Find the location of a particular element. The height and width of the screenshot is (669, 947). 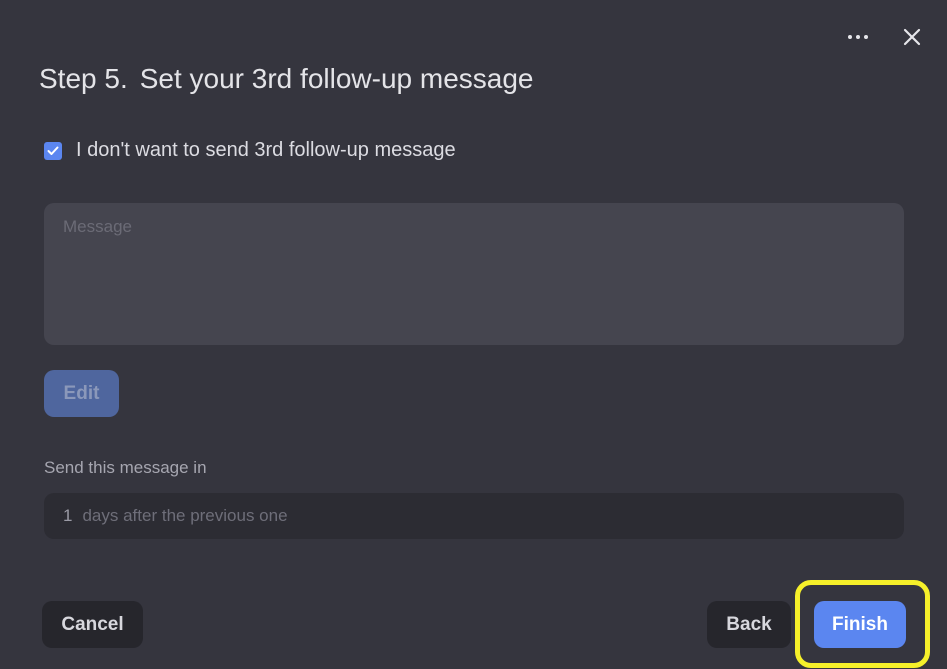

send-delay-label: Send this message in is located at coordinates (125, 467).